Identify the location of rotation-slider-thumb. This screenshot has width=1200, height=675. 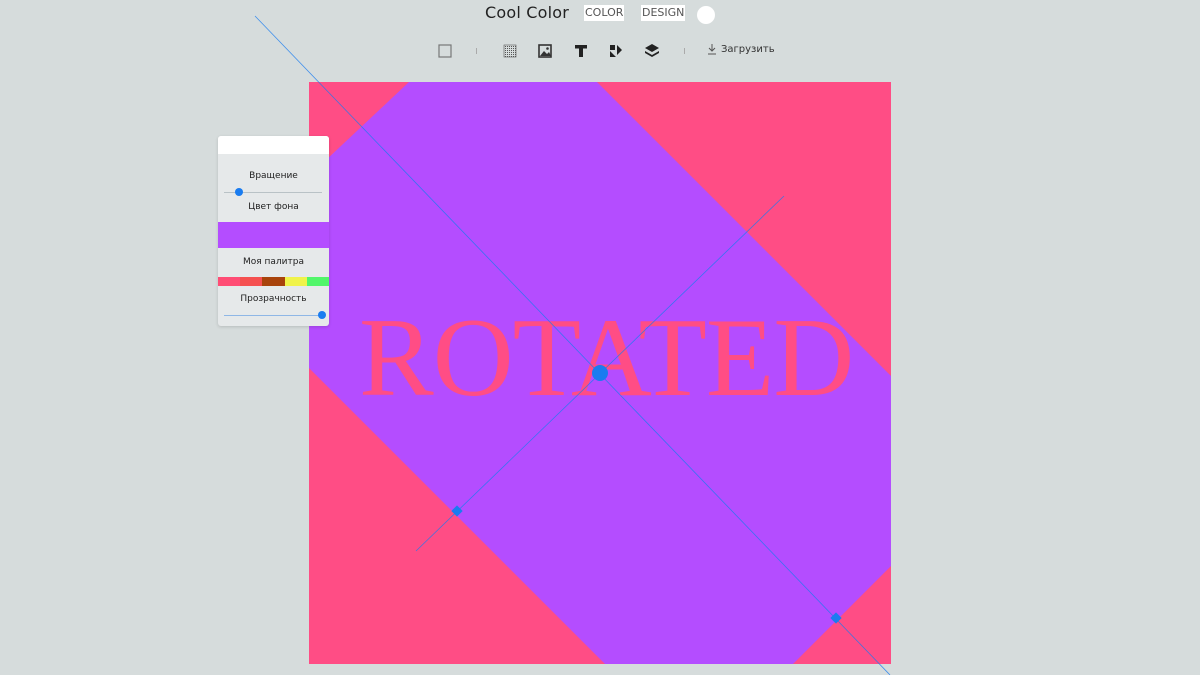
(238, 192).